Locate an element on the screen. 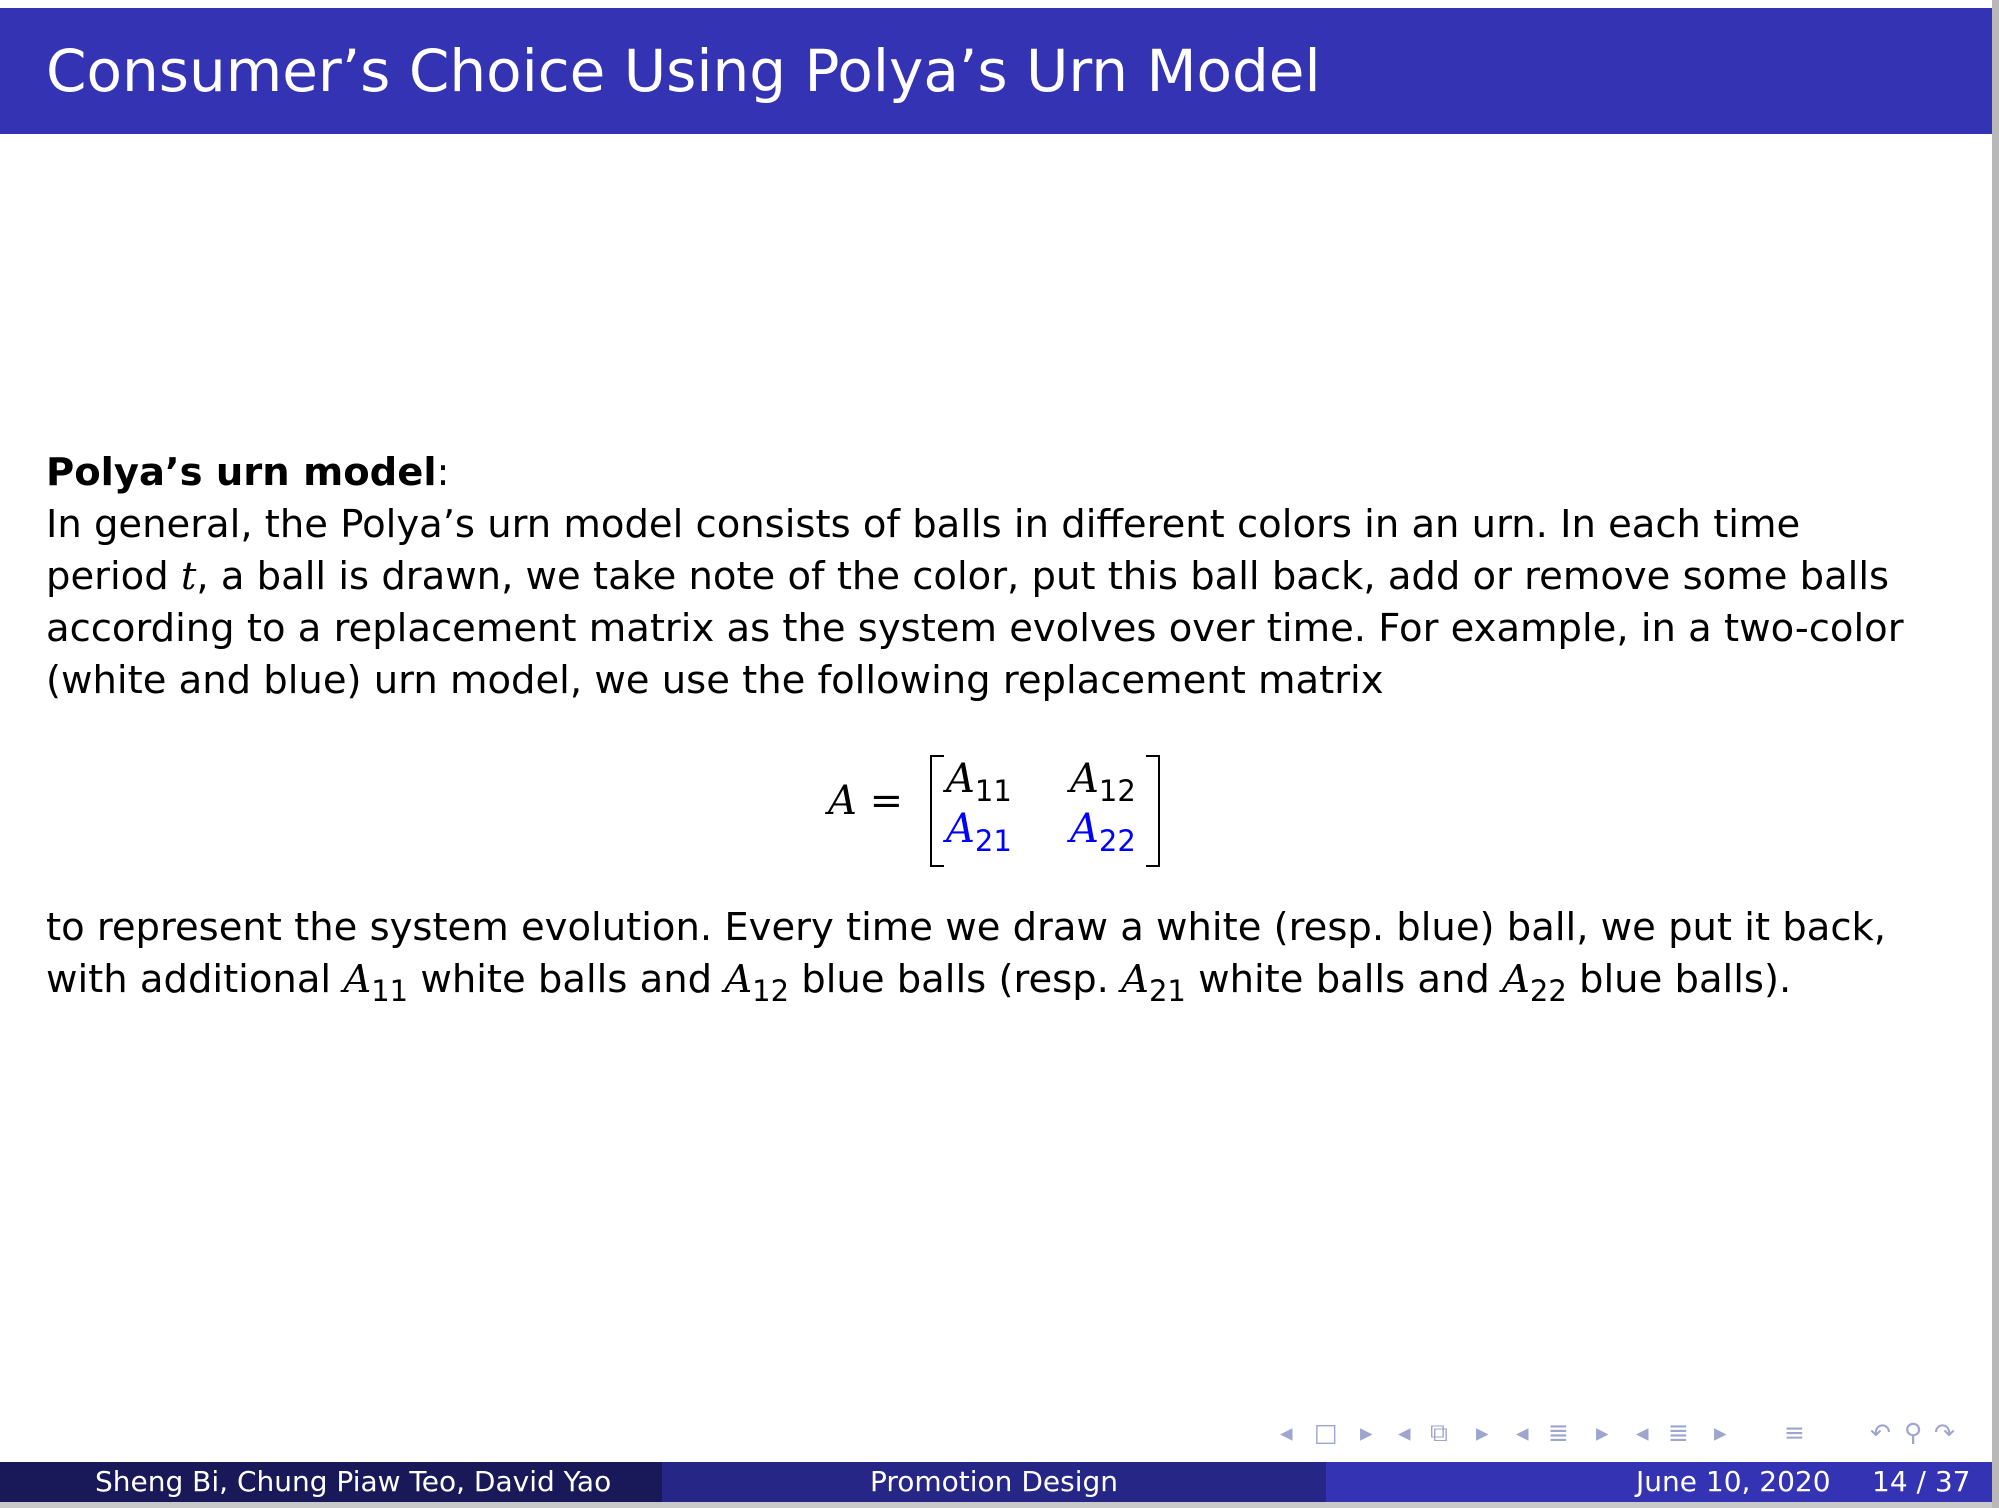 The width and height of the screenshot is (1999, 1508). heading-colon: : is located at coordinates (443, 472).